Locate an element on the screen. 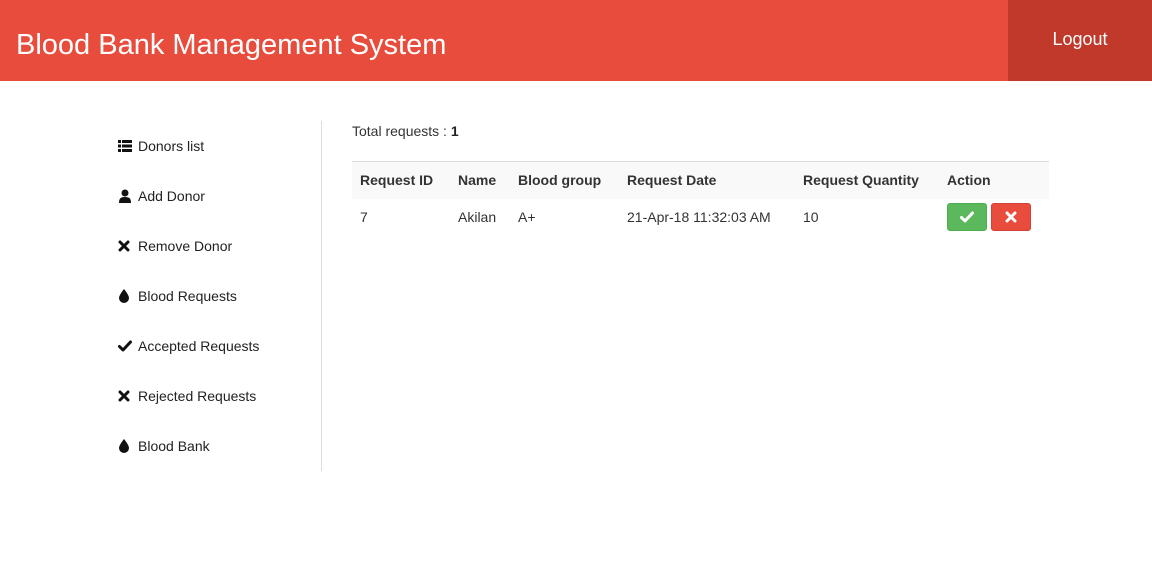  list-icon is located at coordinates (128, 146).